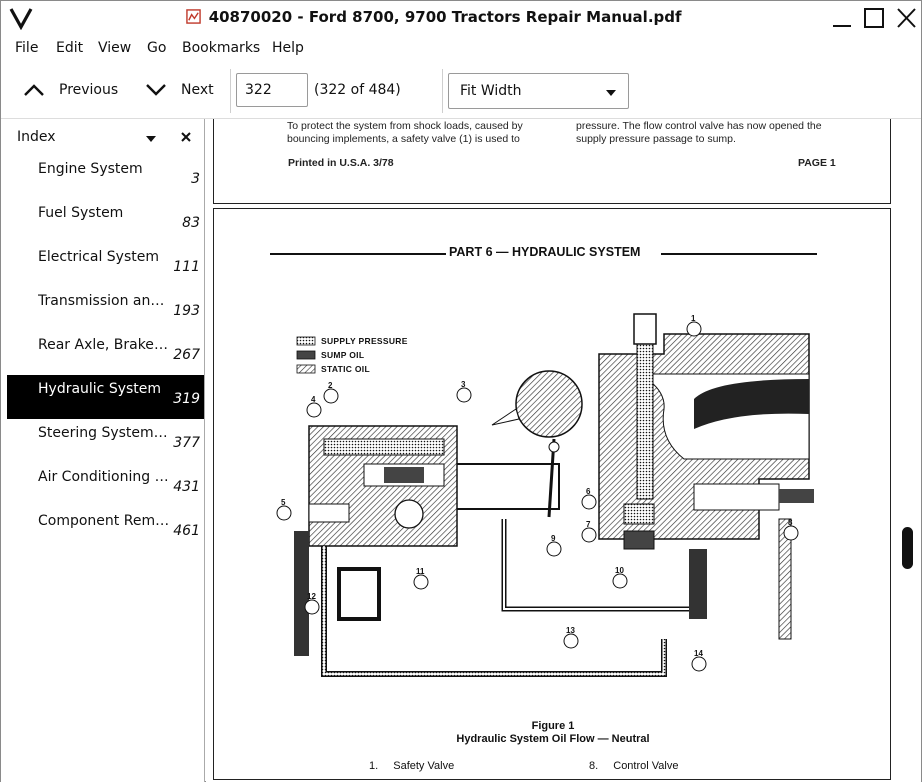  I want to click on figure-list-item: 1. Safety Valve, so click(412, 766).